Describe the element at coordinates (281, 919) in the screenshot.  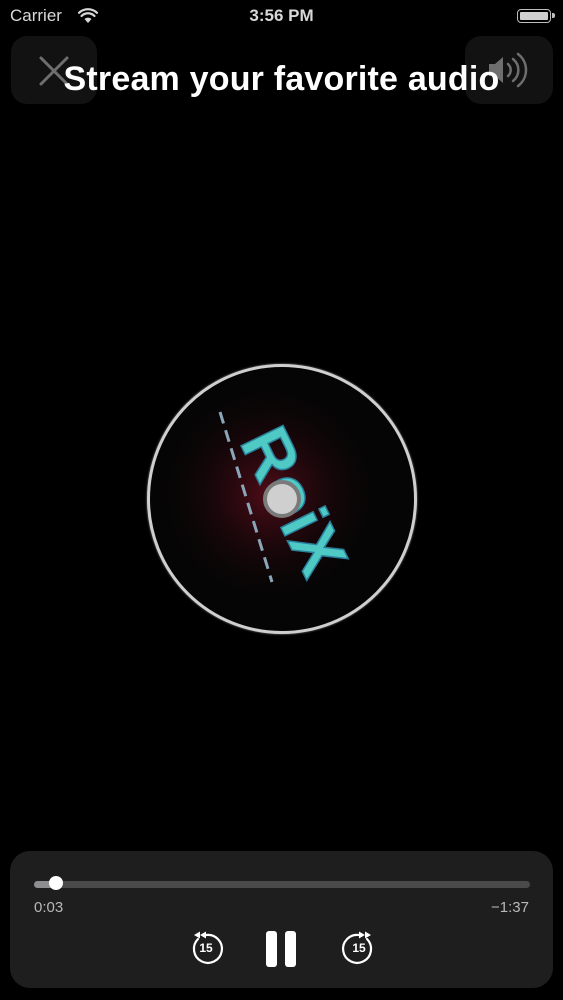
I see `player-controls-panel: 0:03 −1:37 15 15` at that location.